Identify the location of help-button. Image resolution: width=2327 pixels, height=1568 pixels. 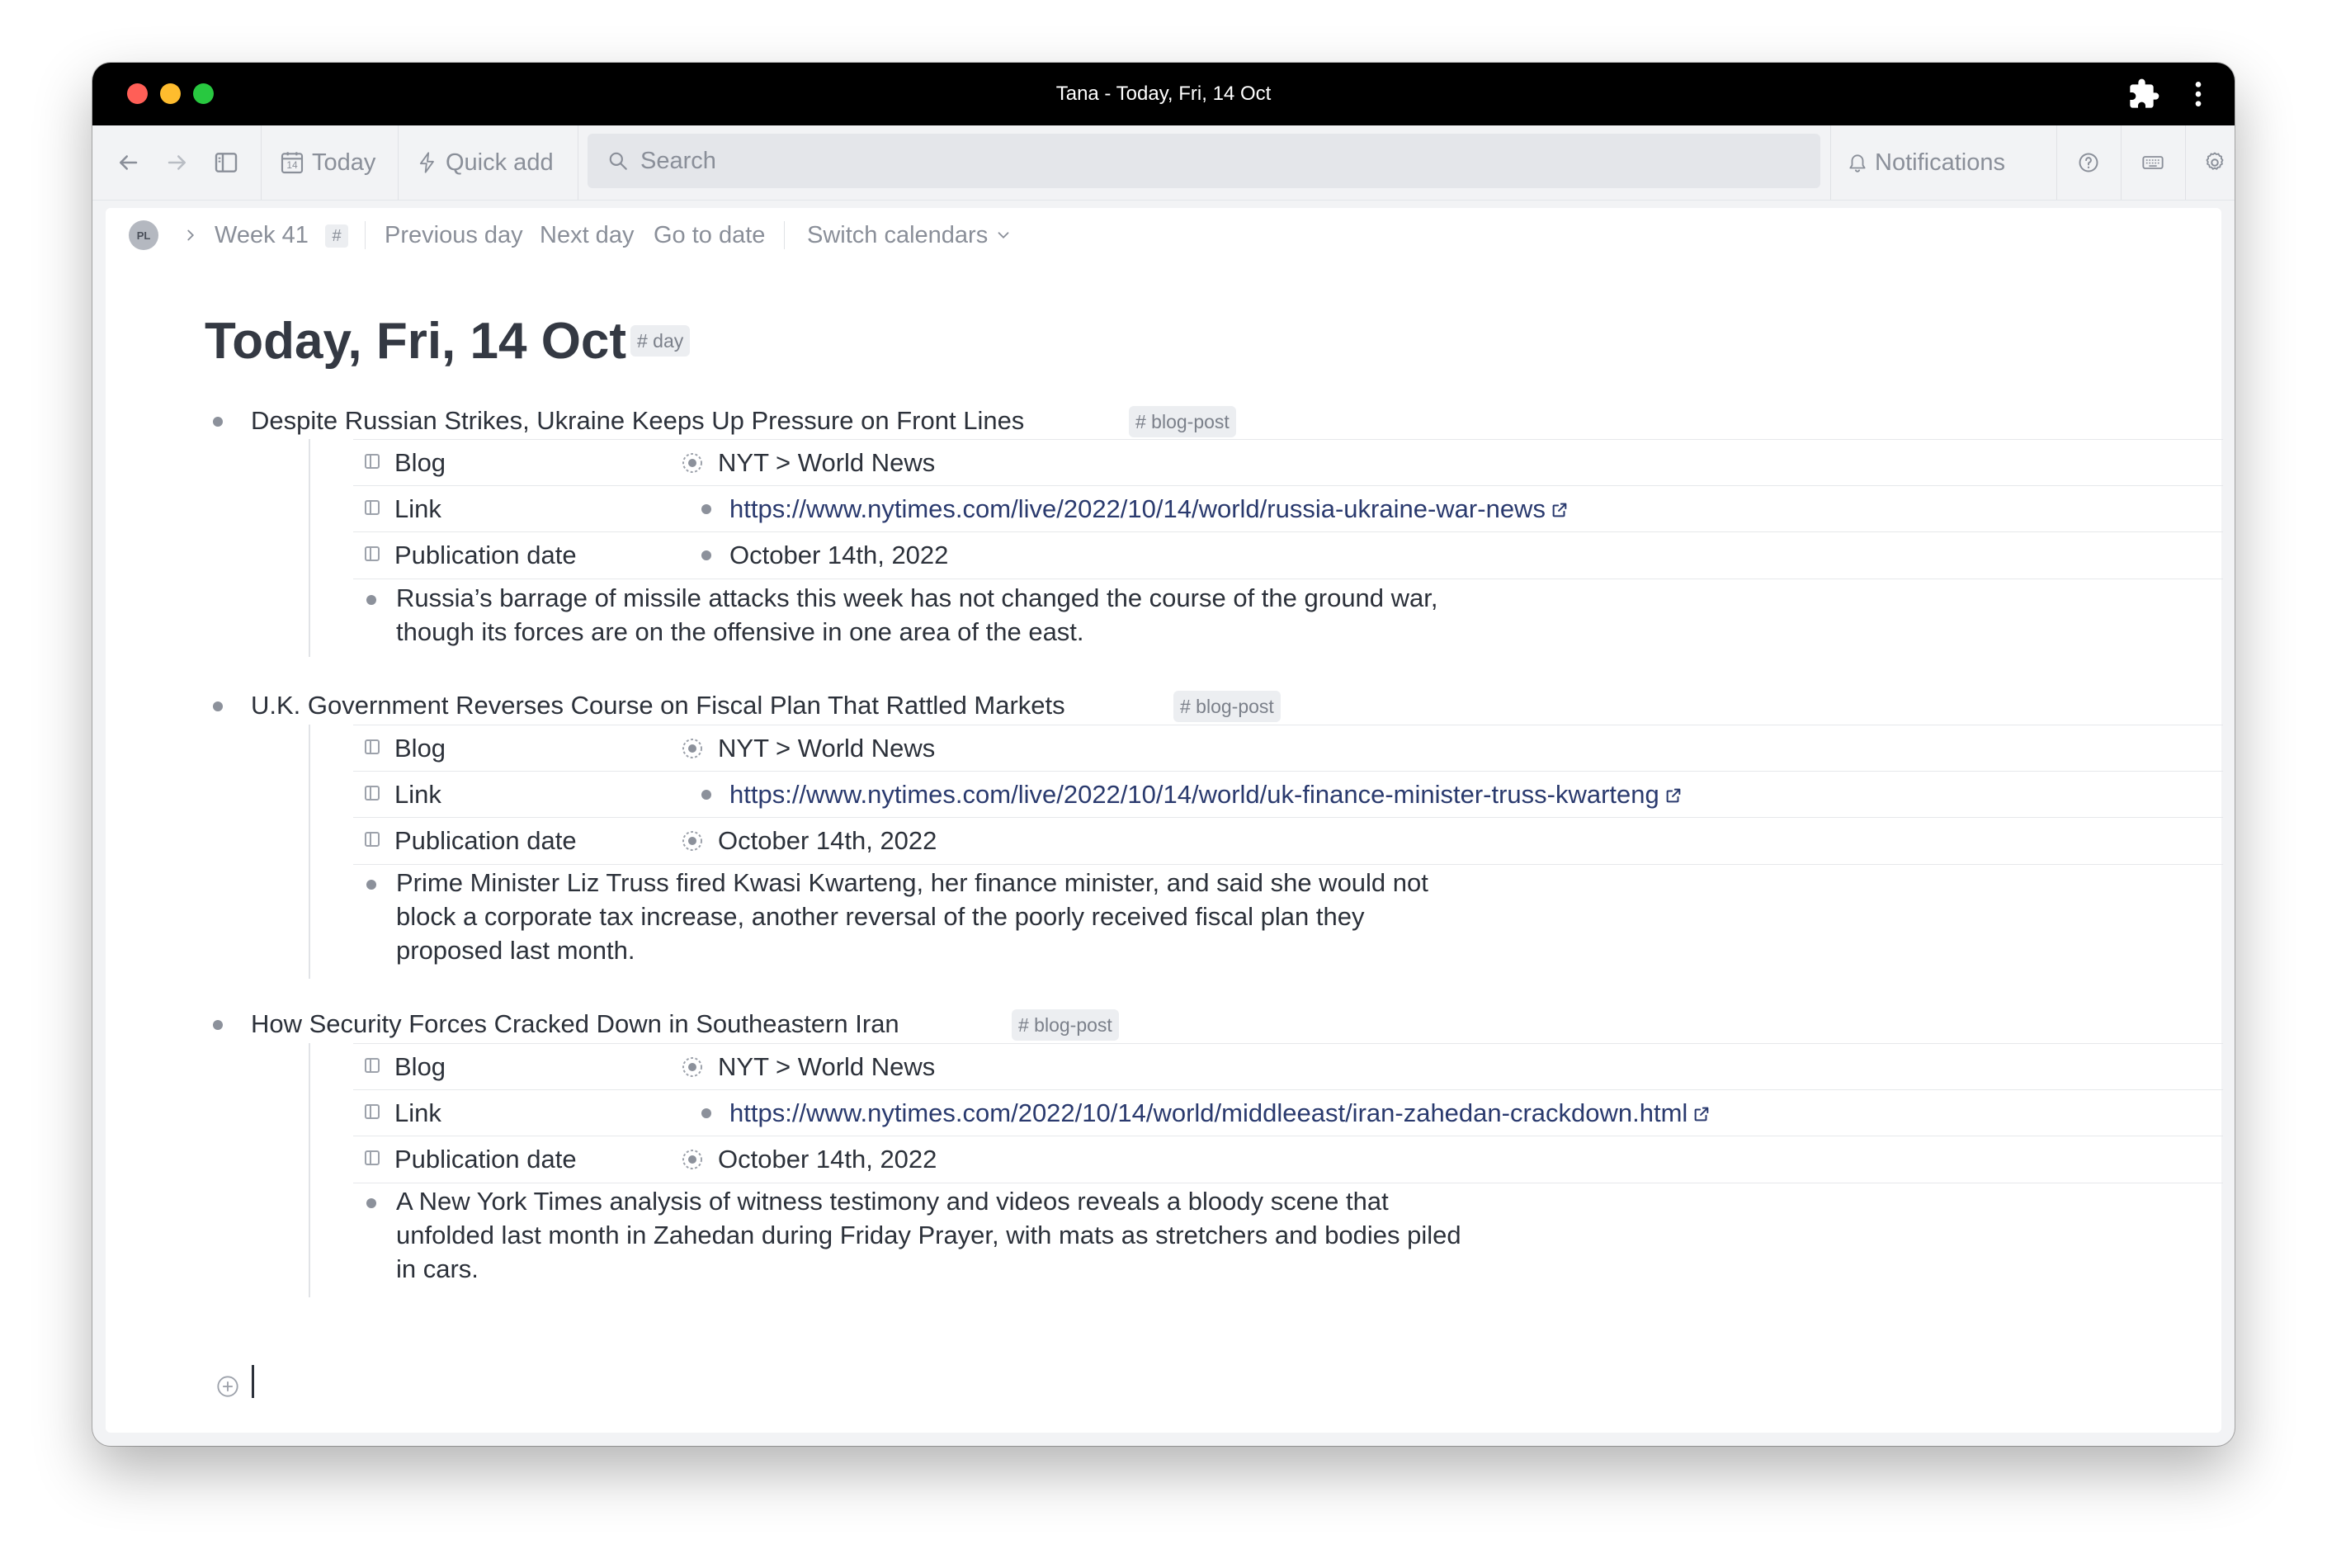
(2088, 162).